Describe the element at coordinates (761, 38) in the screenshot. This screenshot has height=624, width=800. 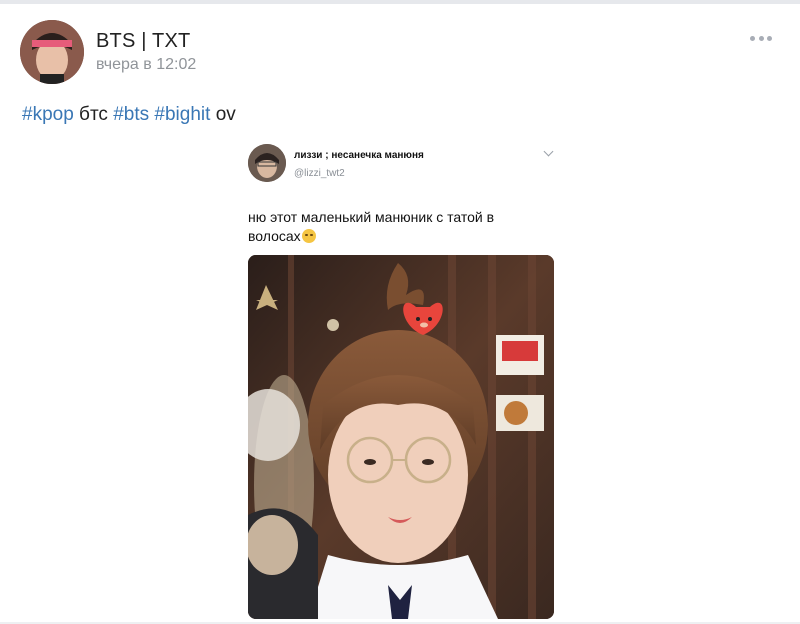
I see `more-dots-icon` at that location.